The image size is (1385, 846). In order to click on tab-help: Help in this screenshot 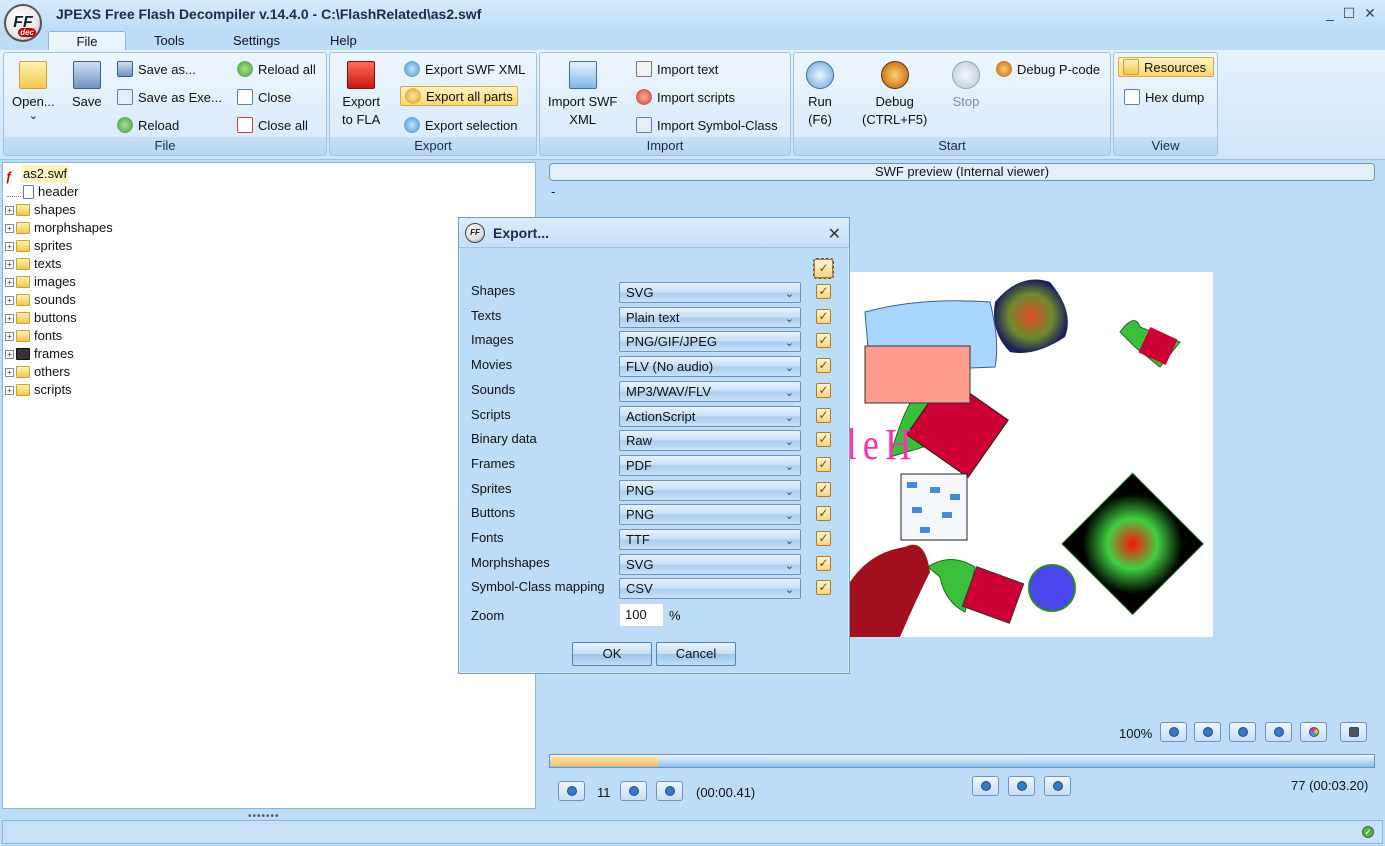, I will do `click(343, 40)`.